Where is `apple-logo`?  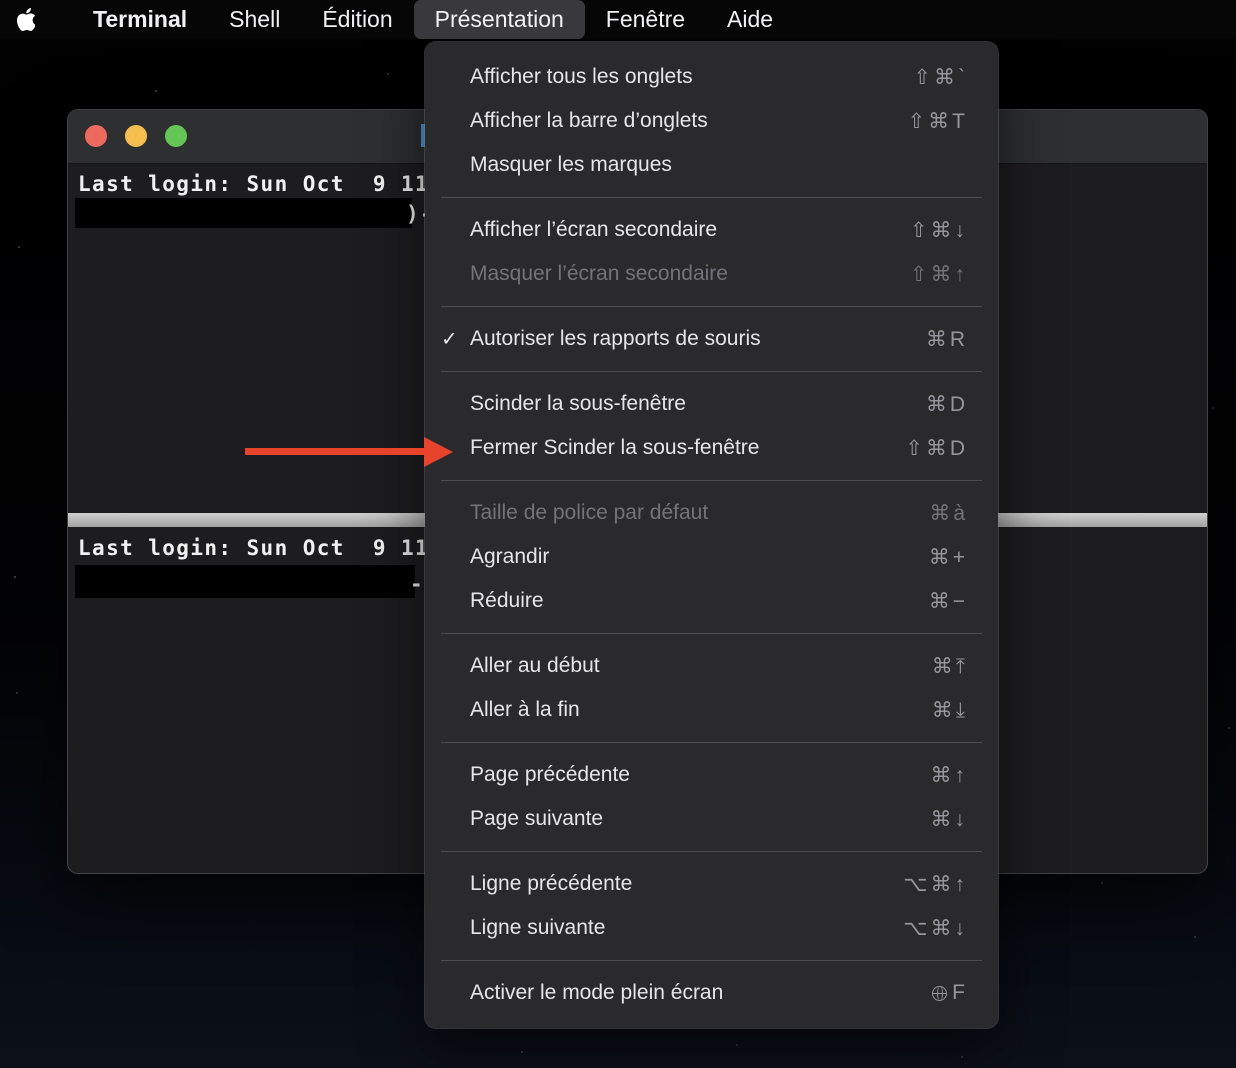 apple-logo is located at coordinates (26, 19).